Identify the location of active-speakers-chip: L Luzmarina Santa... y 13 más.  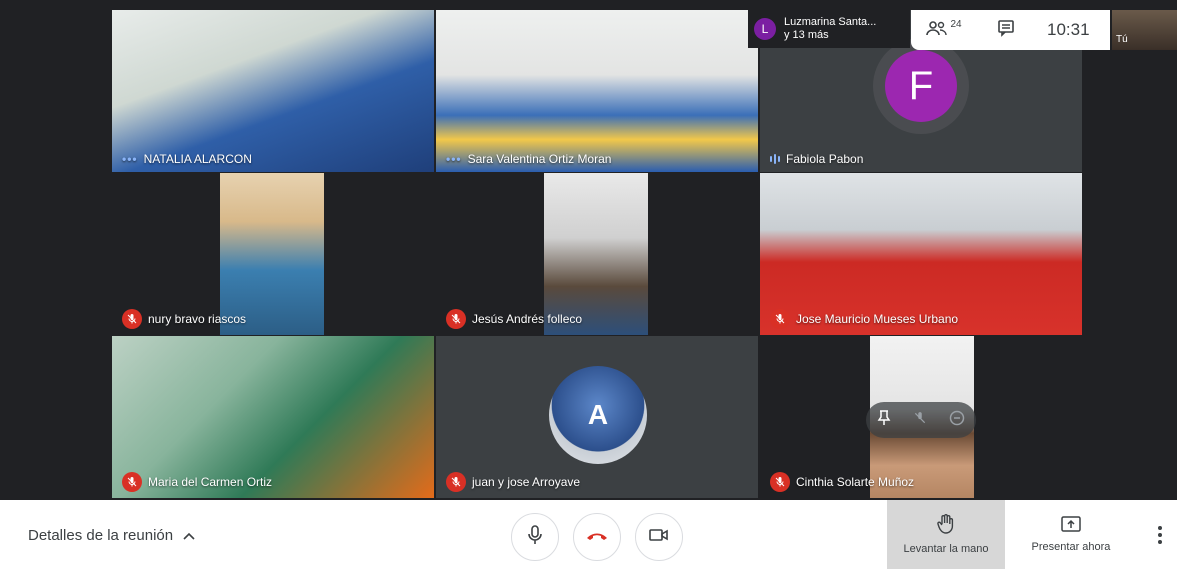
(829, 29).